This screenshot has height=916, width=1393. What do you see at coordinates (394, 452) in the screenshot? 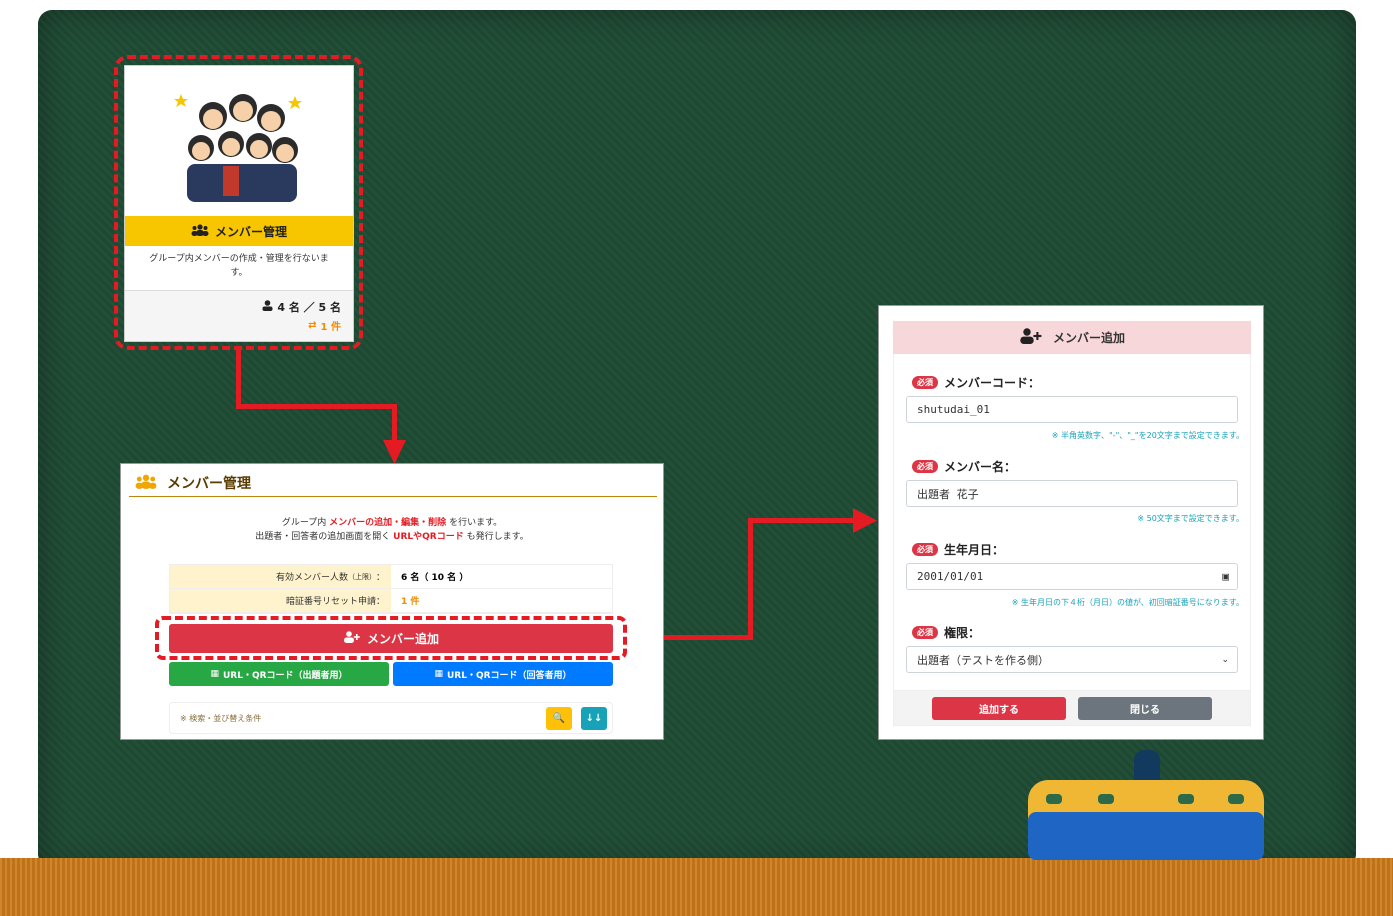
I see `arrow-down-head` at bounding box center [394, 452].